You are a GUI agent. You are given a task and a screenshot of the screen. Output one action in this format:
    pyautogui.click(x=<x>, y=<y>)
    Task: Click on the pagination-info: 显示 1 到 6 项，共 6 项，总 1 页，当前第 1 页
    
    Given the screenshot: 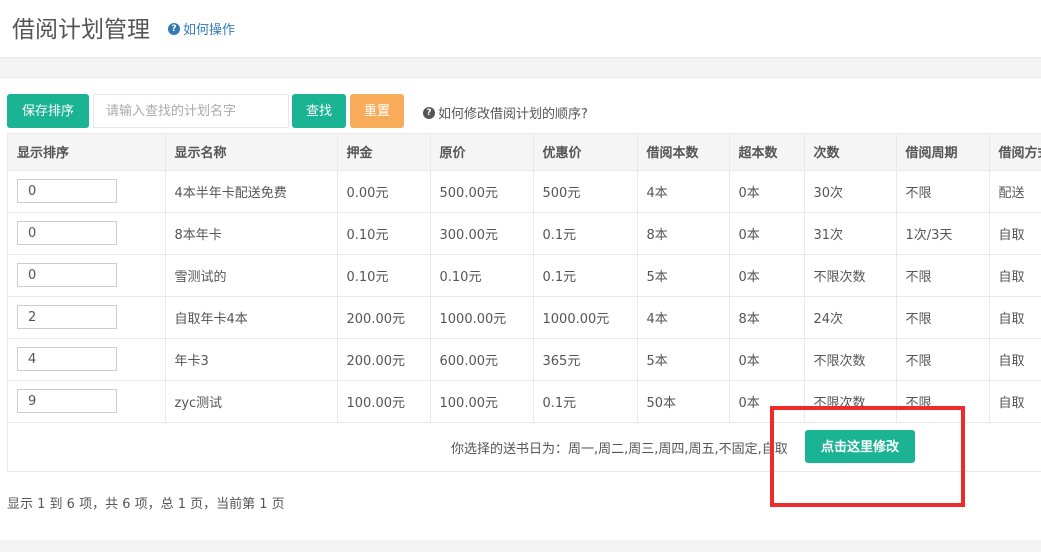 What is the action you would take?
    pyautogui.click(x=146, y=504)
    